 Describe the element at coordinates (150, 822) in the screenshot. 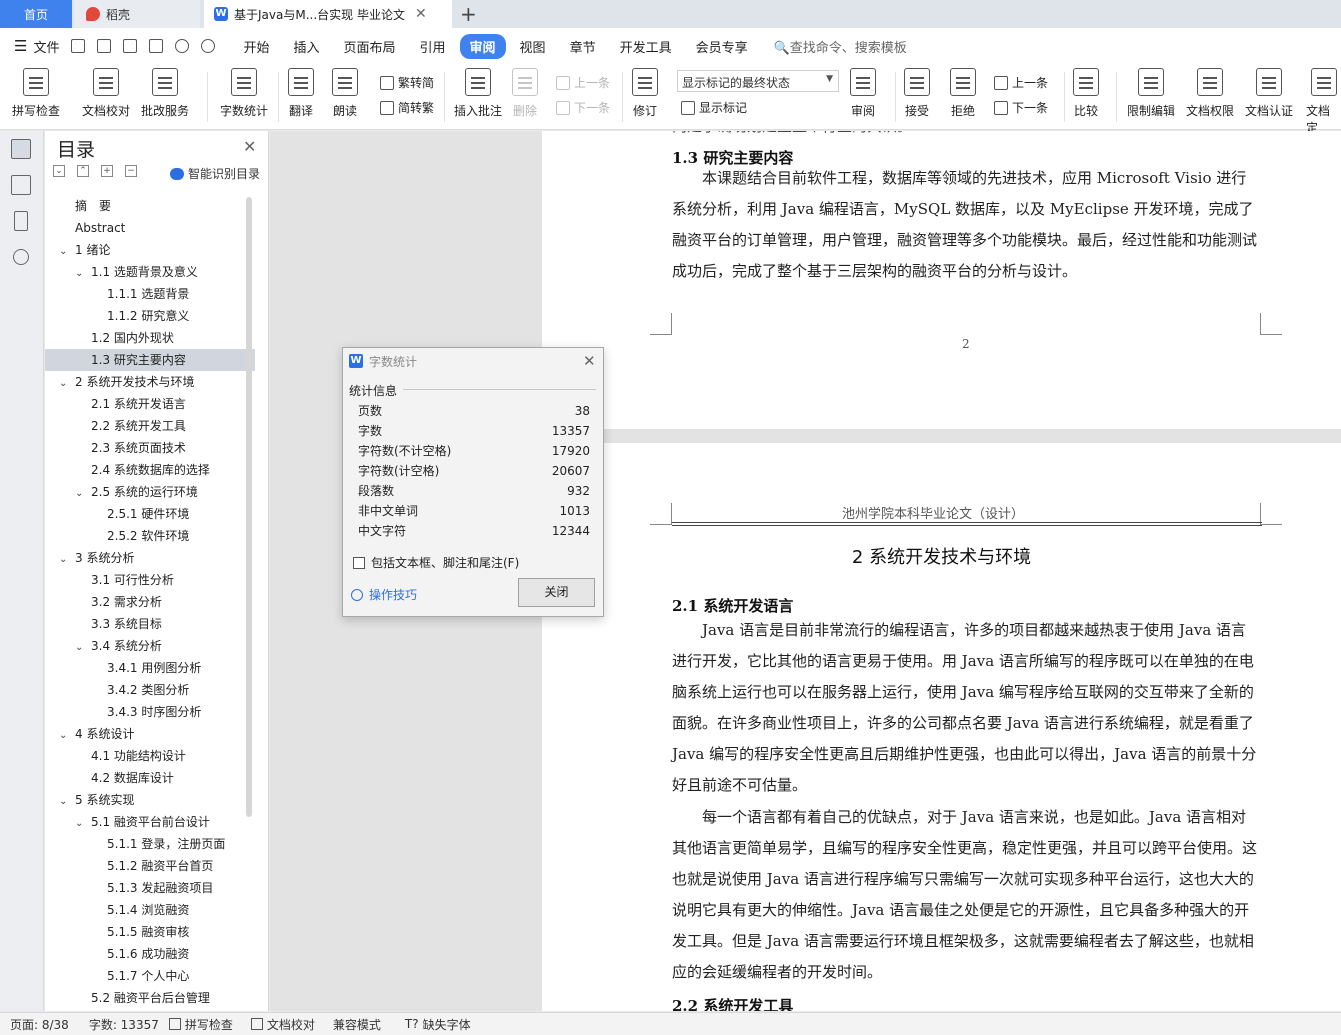

I see `toc-item: ⌄ 5.1 融资平台前台设计` at that location.